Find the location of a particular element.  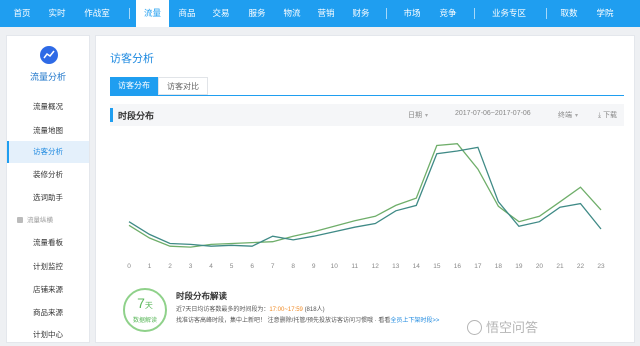

sidebar-group-header: 流量纵横 is located at coordinates (35, 219).